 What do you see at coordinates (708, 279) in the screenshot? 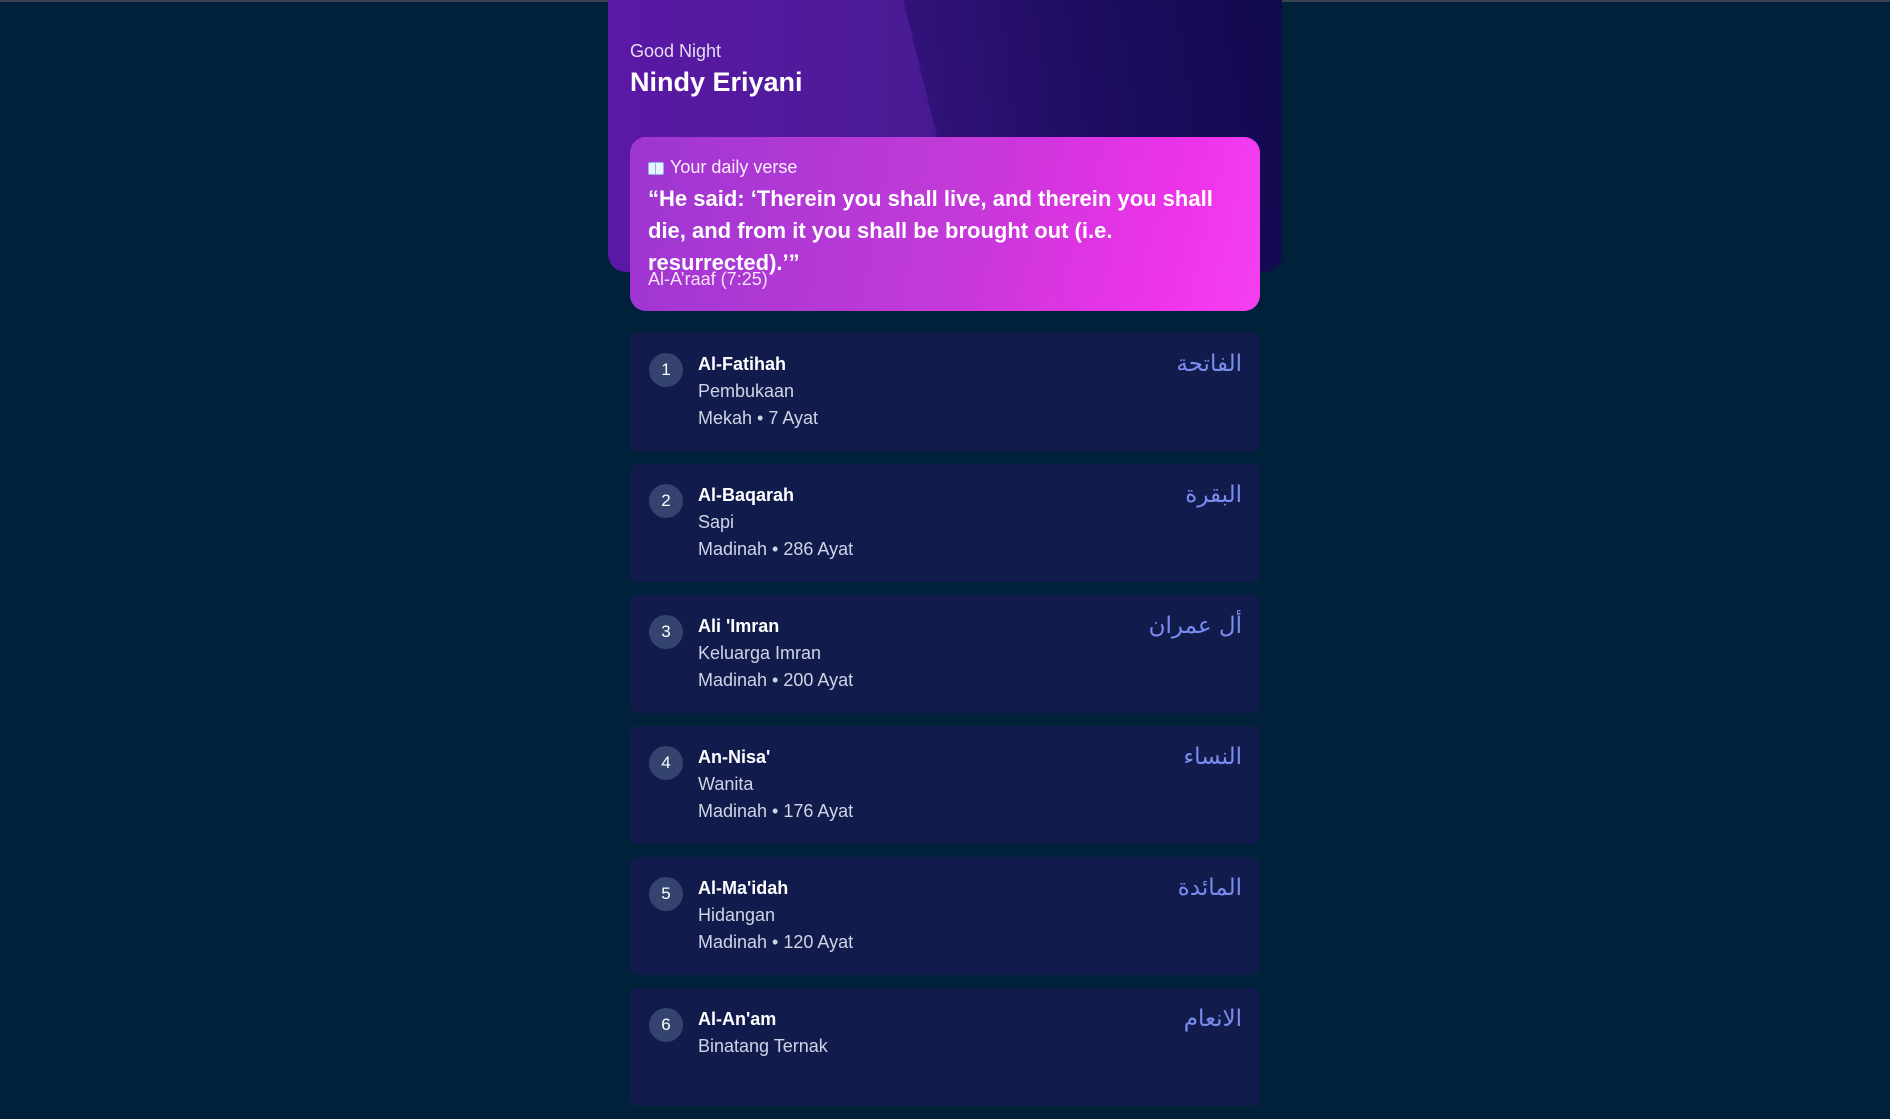
I see `daily-verse-reference: Al-A’raaf (7:25)` at bounding box center [708, 279].